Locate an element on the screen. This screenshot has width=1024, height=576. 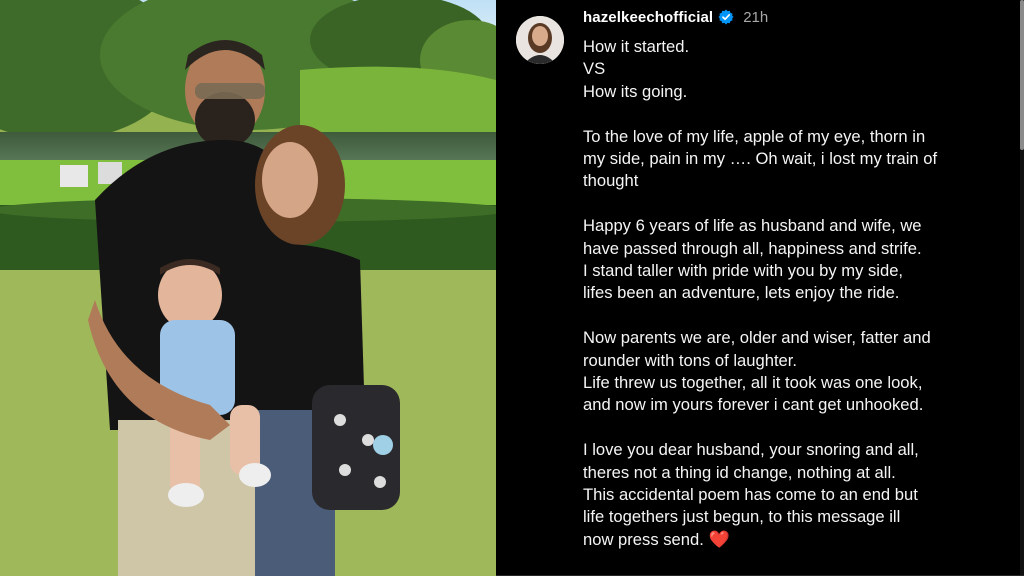
profile-avatar is located at coordinates (540, 40).